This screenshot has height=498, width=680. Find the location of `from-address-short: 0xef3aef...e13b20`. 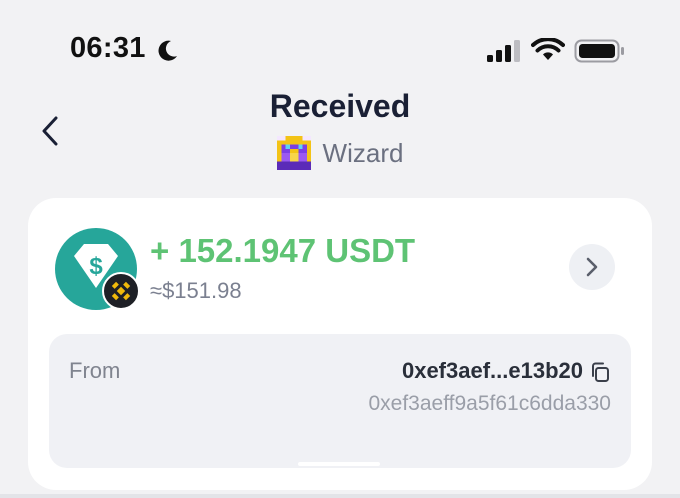

from-address-short: 0xef3aef...e13b20 is located at coordinates (492, 370).